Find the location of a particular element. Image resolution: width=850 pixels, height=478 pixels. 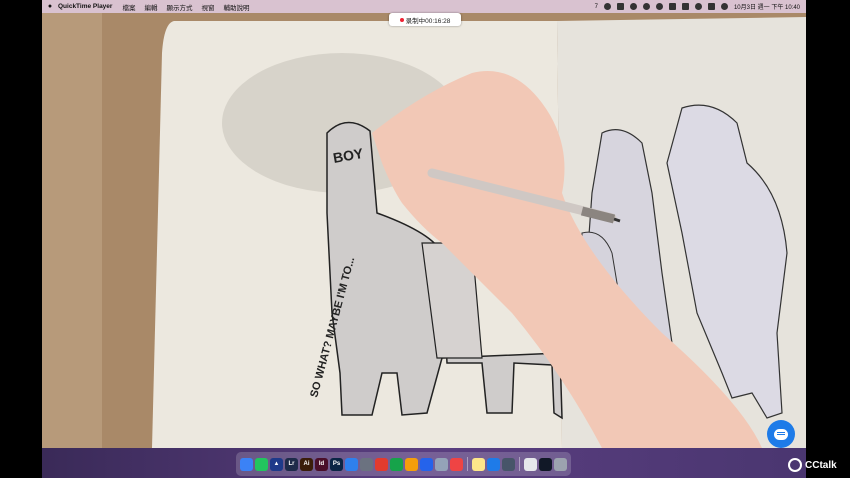

lightroom-dock-icon: Lr is located at coordinates (291, 464).